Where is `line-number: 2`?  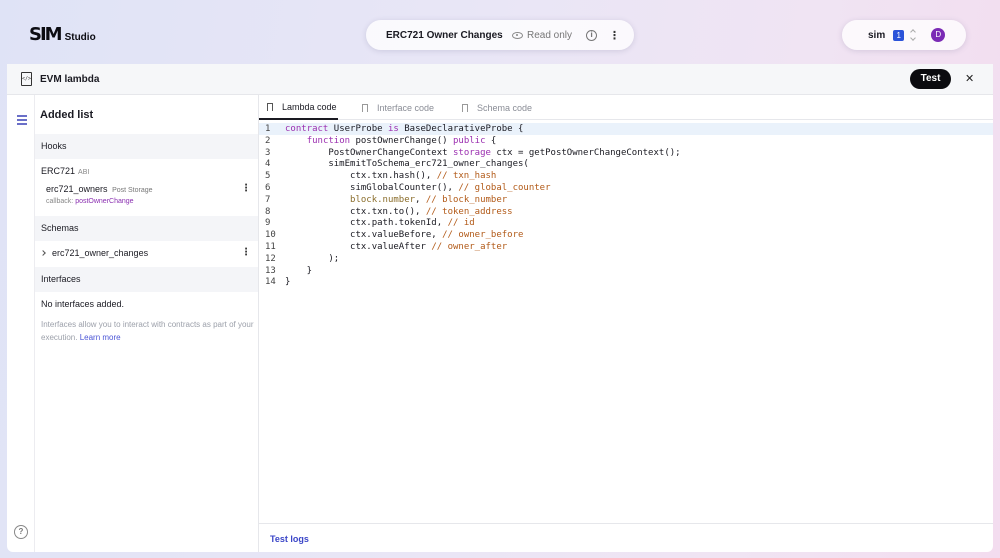 line-number: 2 is located at coordinates (268, 140).